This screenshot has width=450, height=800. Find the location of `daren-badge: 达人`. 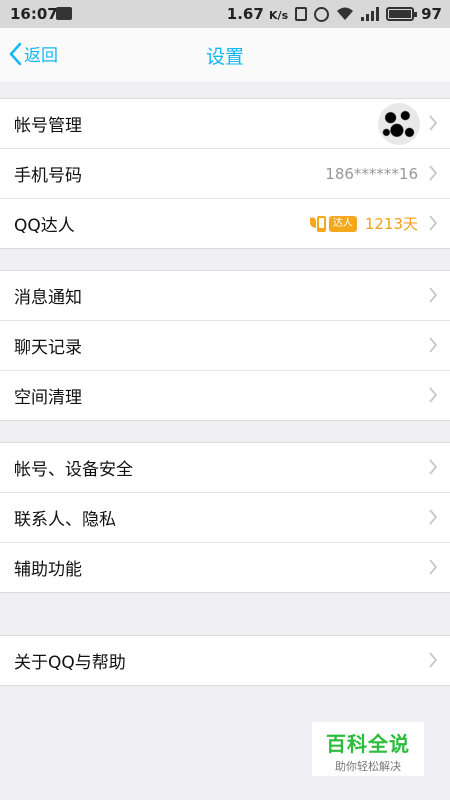

daren-badge: 达人 is located at coordinates (333, 224).